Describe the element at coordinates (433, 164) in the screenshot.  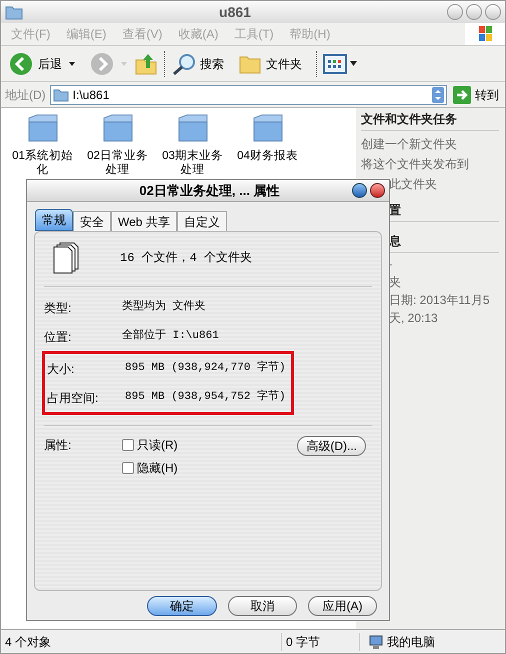
I see `pane-link: 将这个文件夹发布到` at that location.